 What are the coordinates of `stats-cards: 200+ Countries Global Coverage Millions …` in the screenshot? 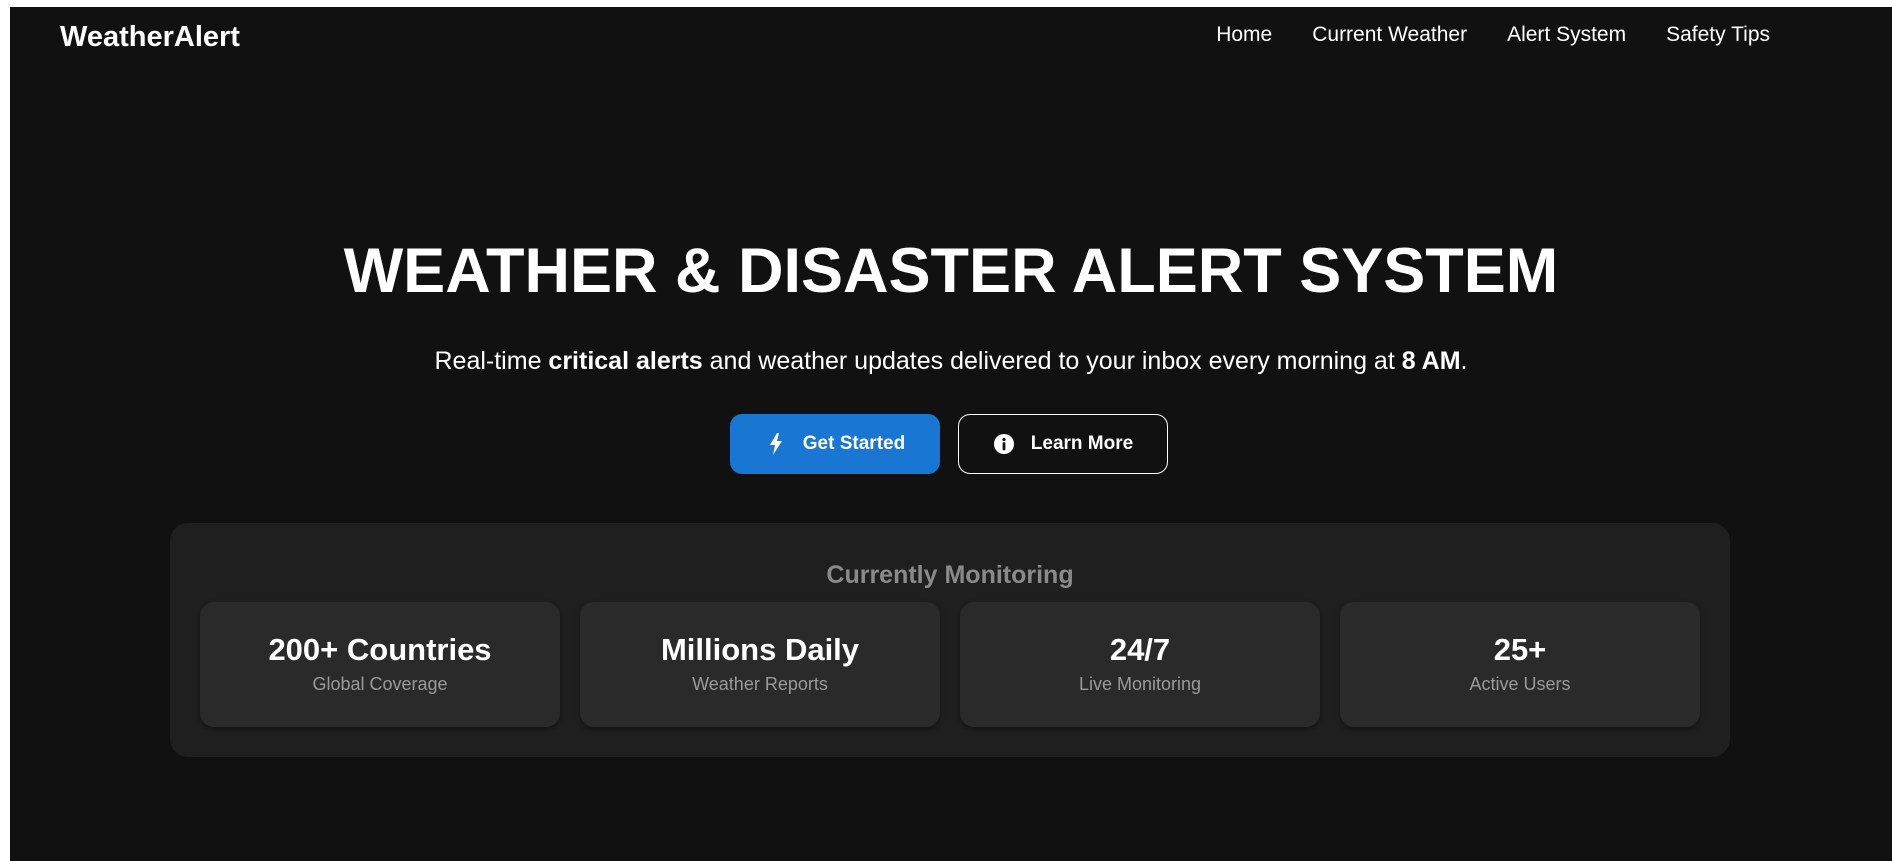 It's located at (950, 664).